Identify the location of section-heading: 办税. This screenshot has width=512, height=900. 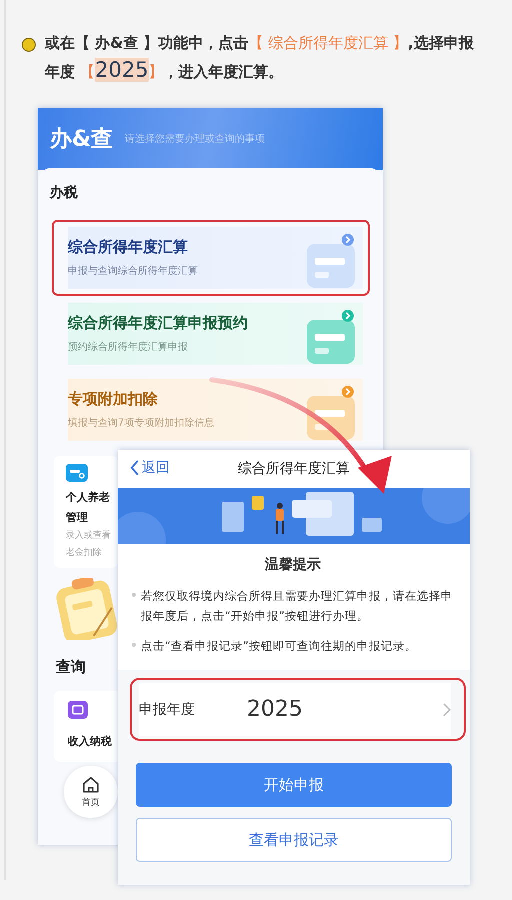
(64, 193).